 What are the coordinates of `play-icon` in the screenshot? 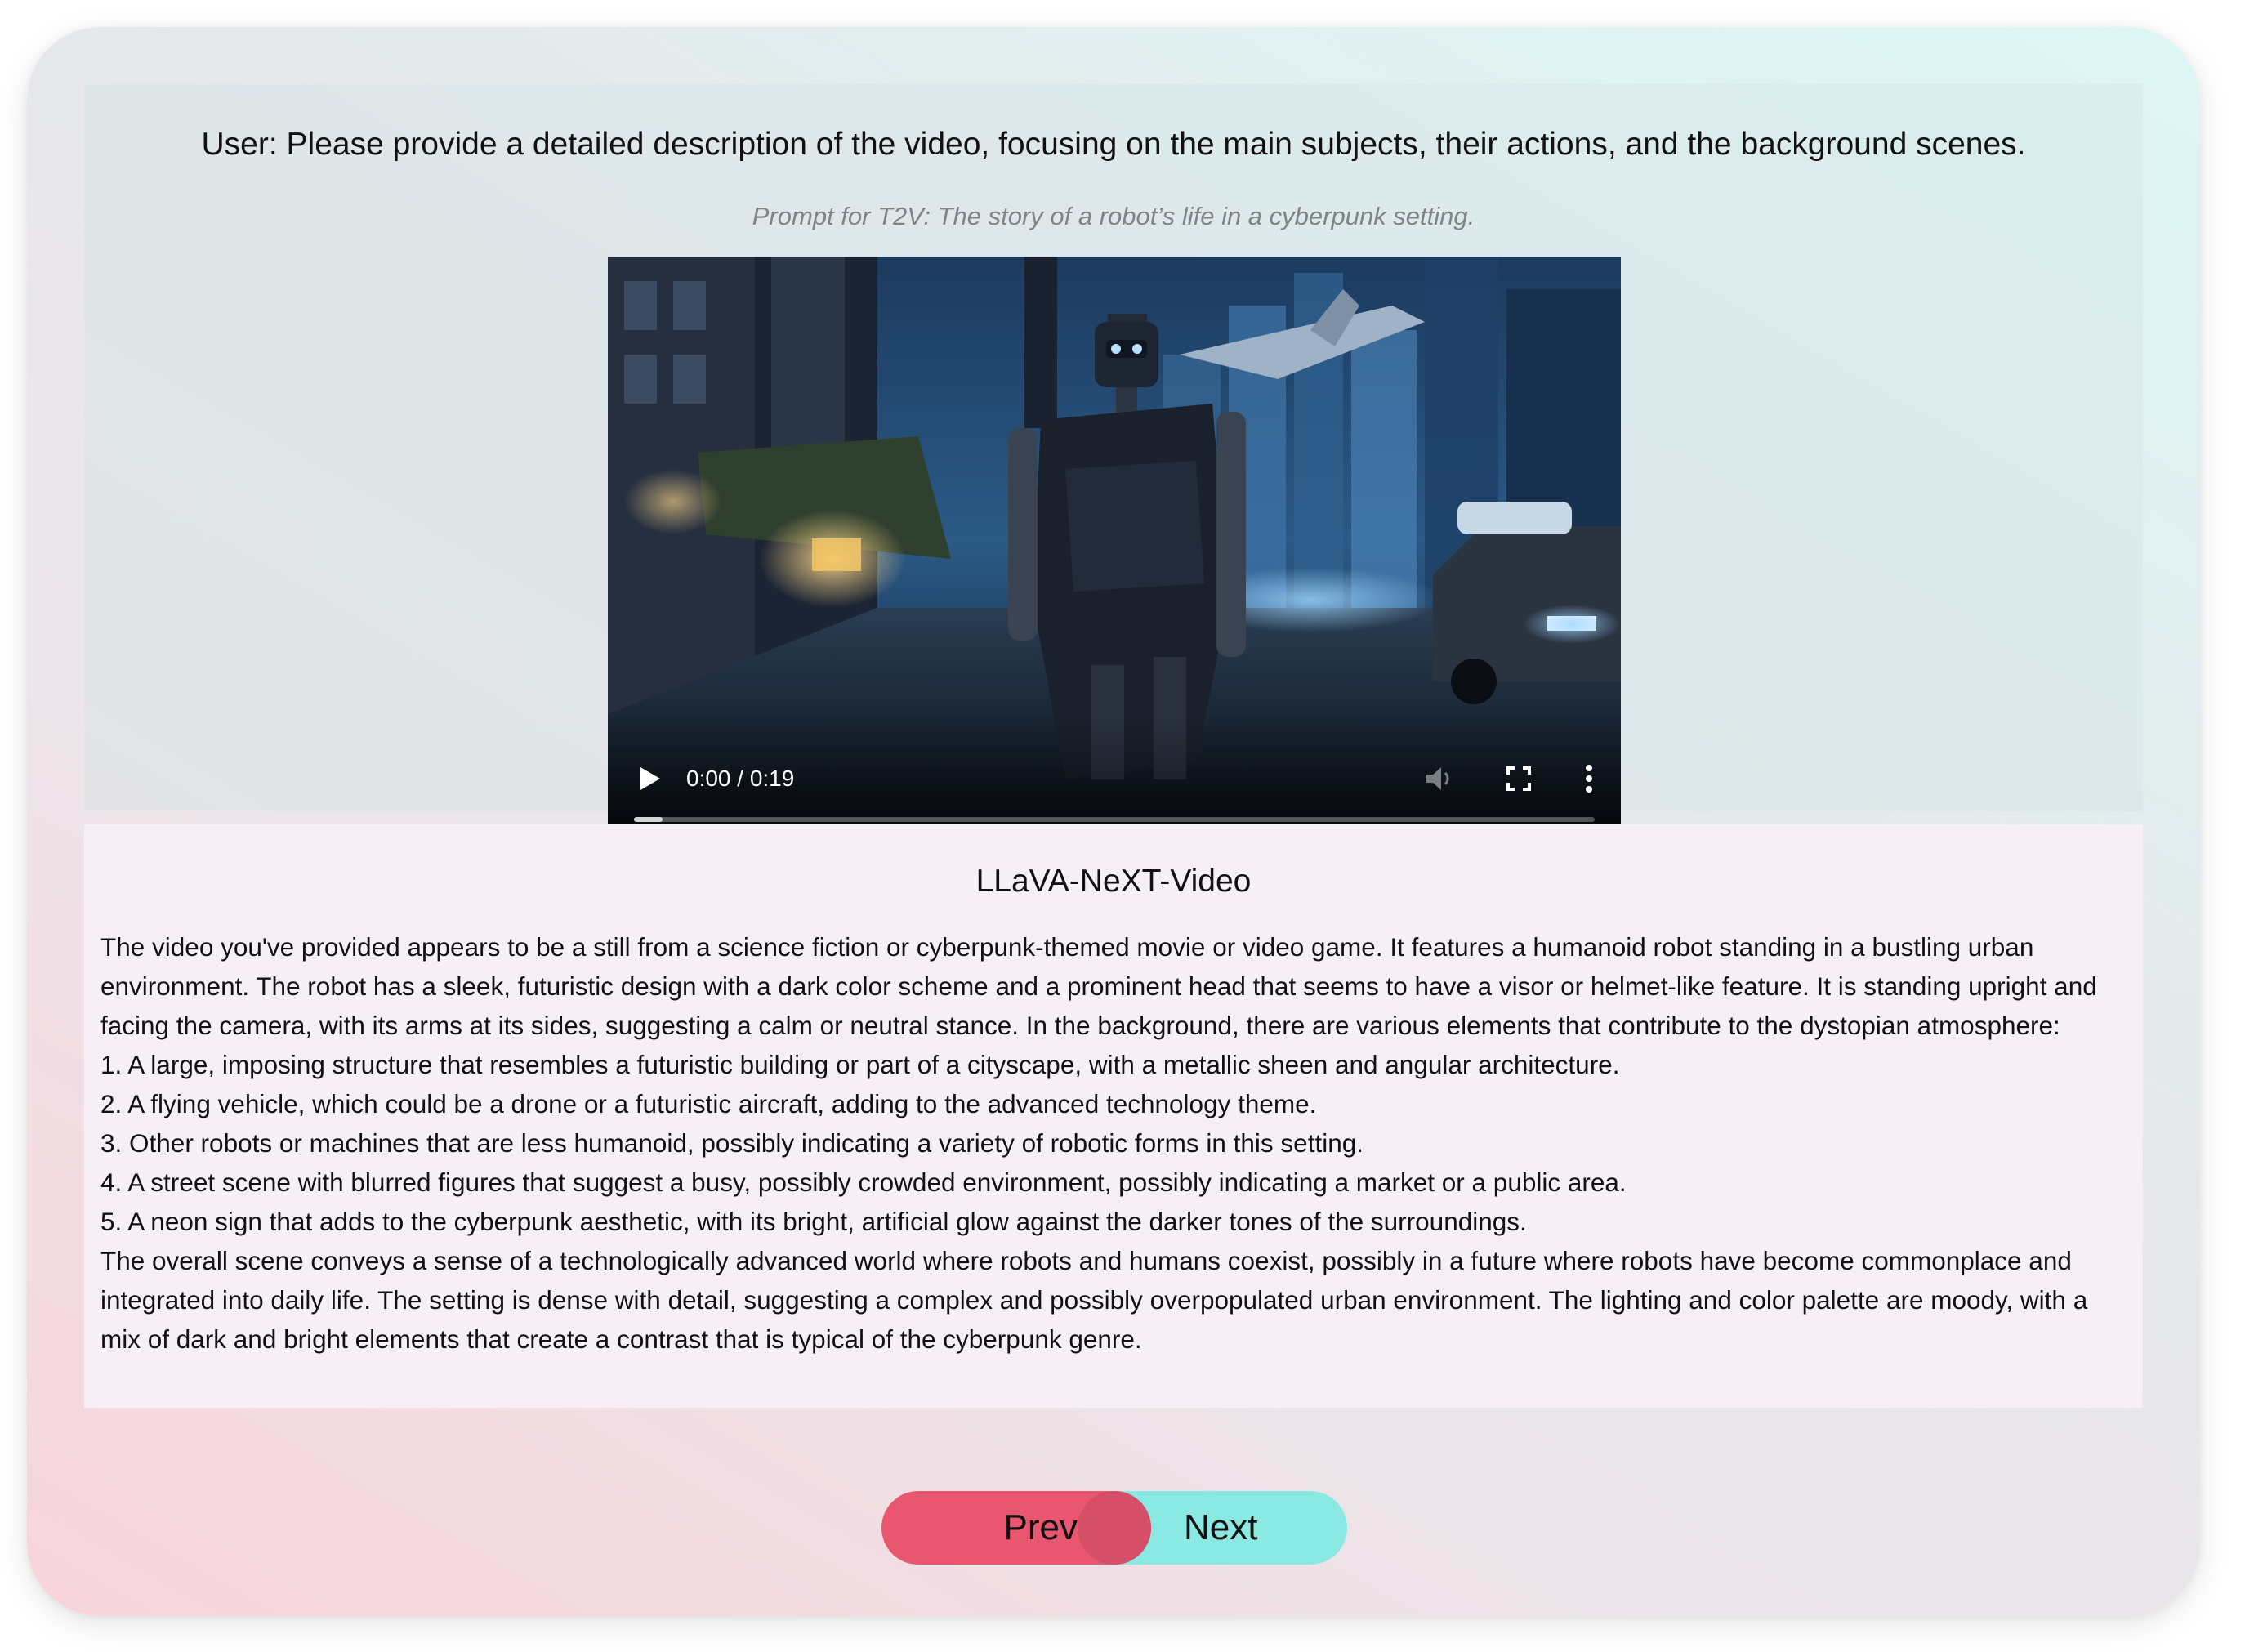 It's located at (649, 779).